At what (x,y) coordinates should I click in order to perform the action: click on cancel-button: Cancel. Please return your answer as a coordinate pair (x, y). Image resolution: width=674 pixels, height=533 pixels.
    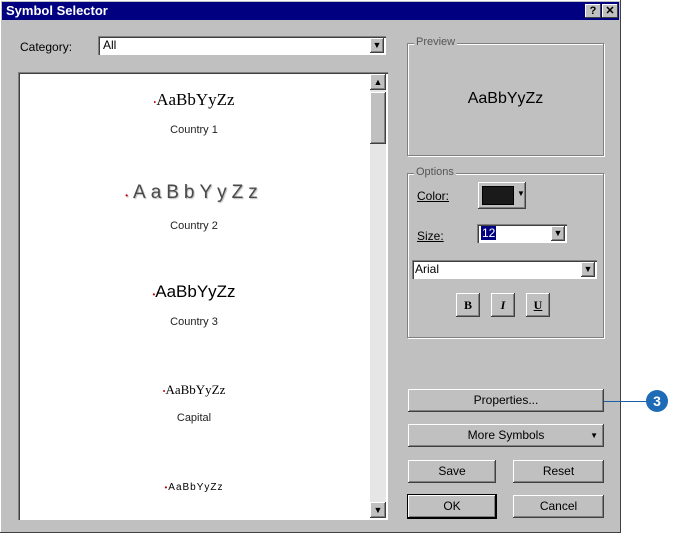
    Looking at the image, I should click on (558, 506).